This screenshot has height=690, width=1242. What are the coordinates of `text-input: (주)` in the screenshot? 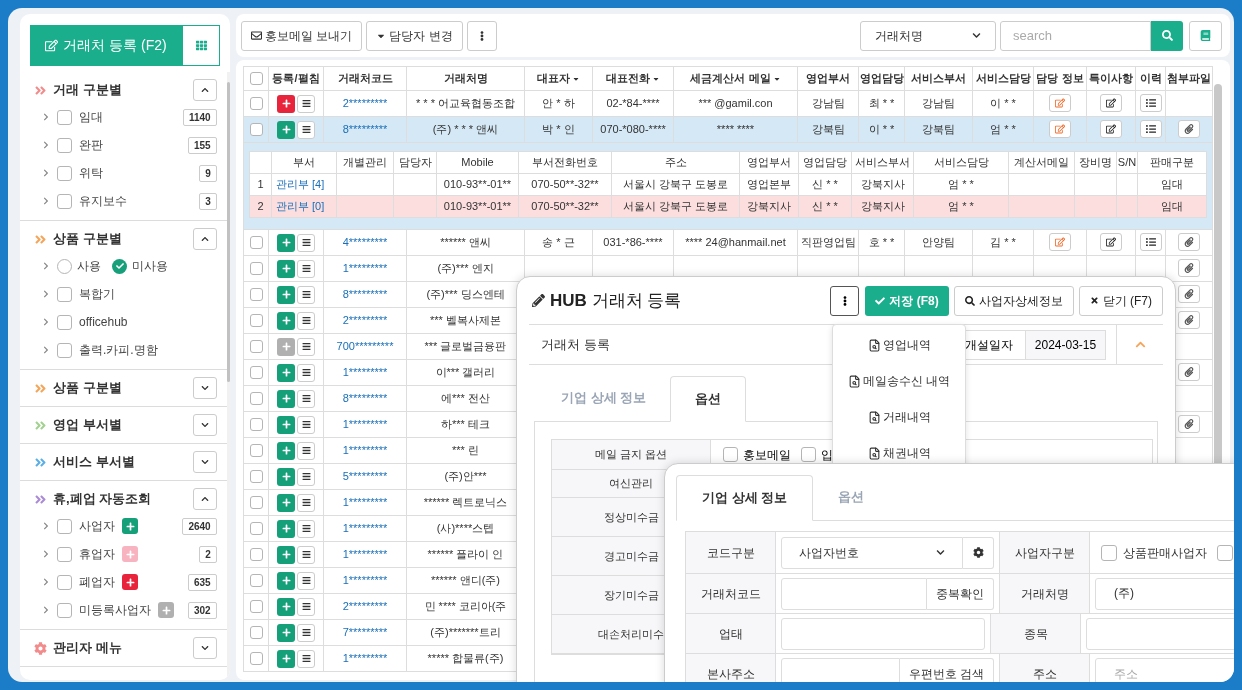 It's located at (1164, 593).